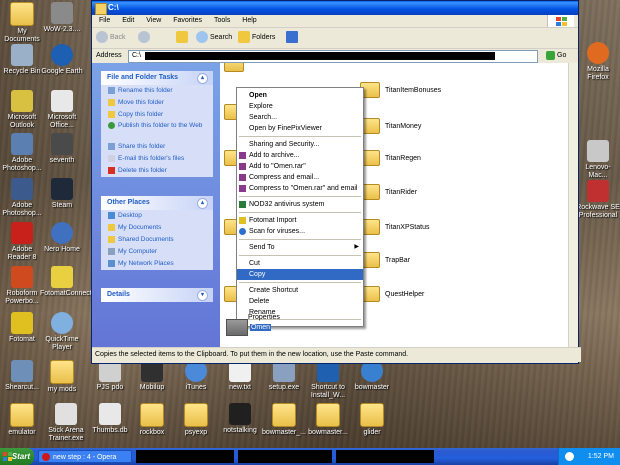  I want to click on views-button, so click(293, 38).